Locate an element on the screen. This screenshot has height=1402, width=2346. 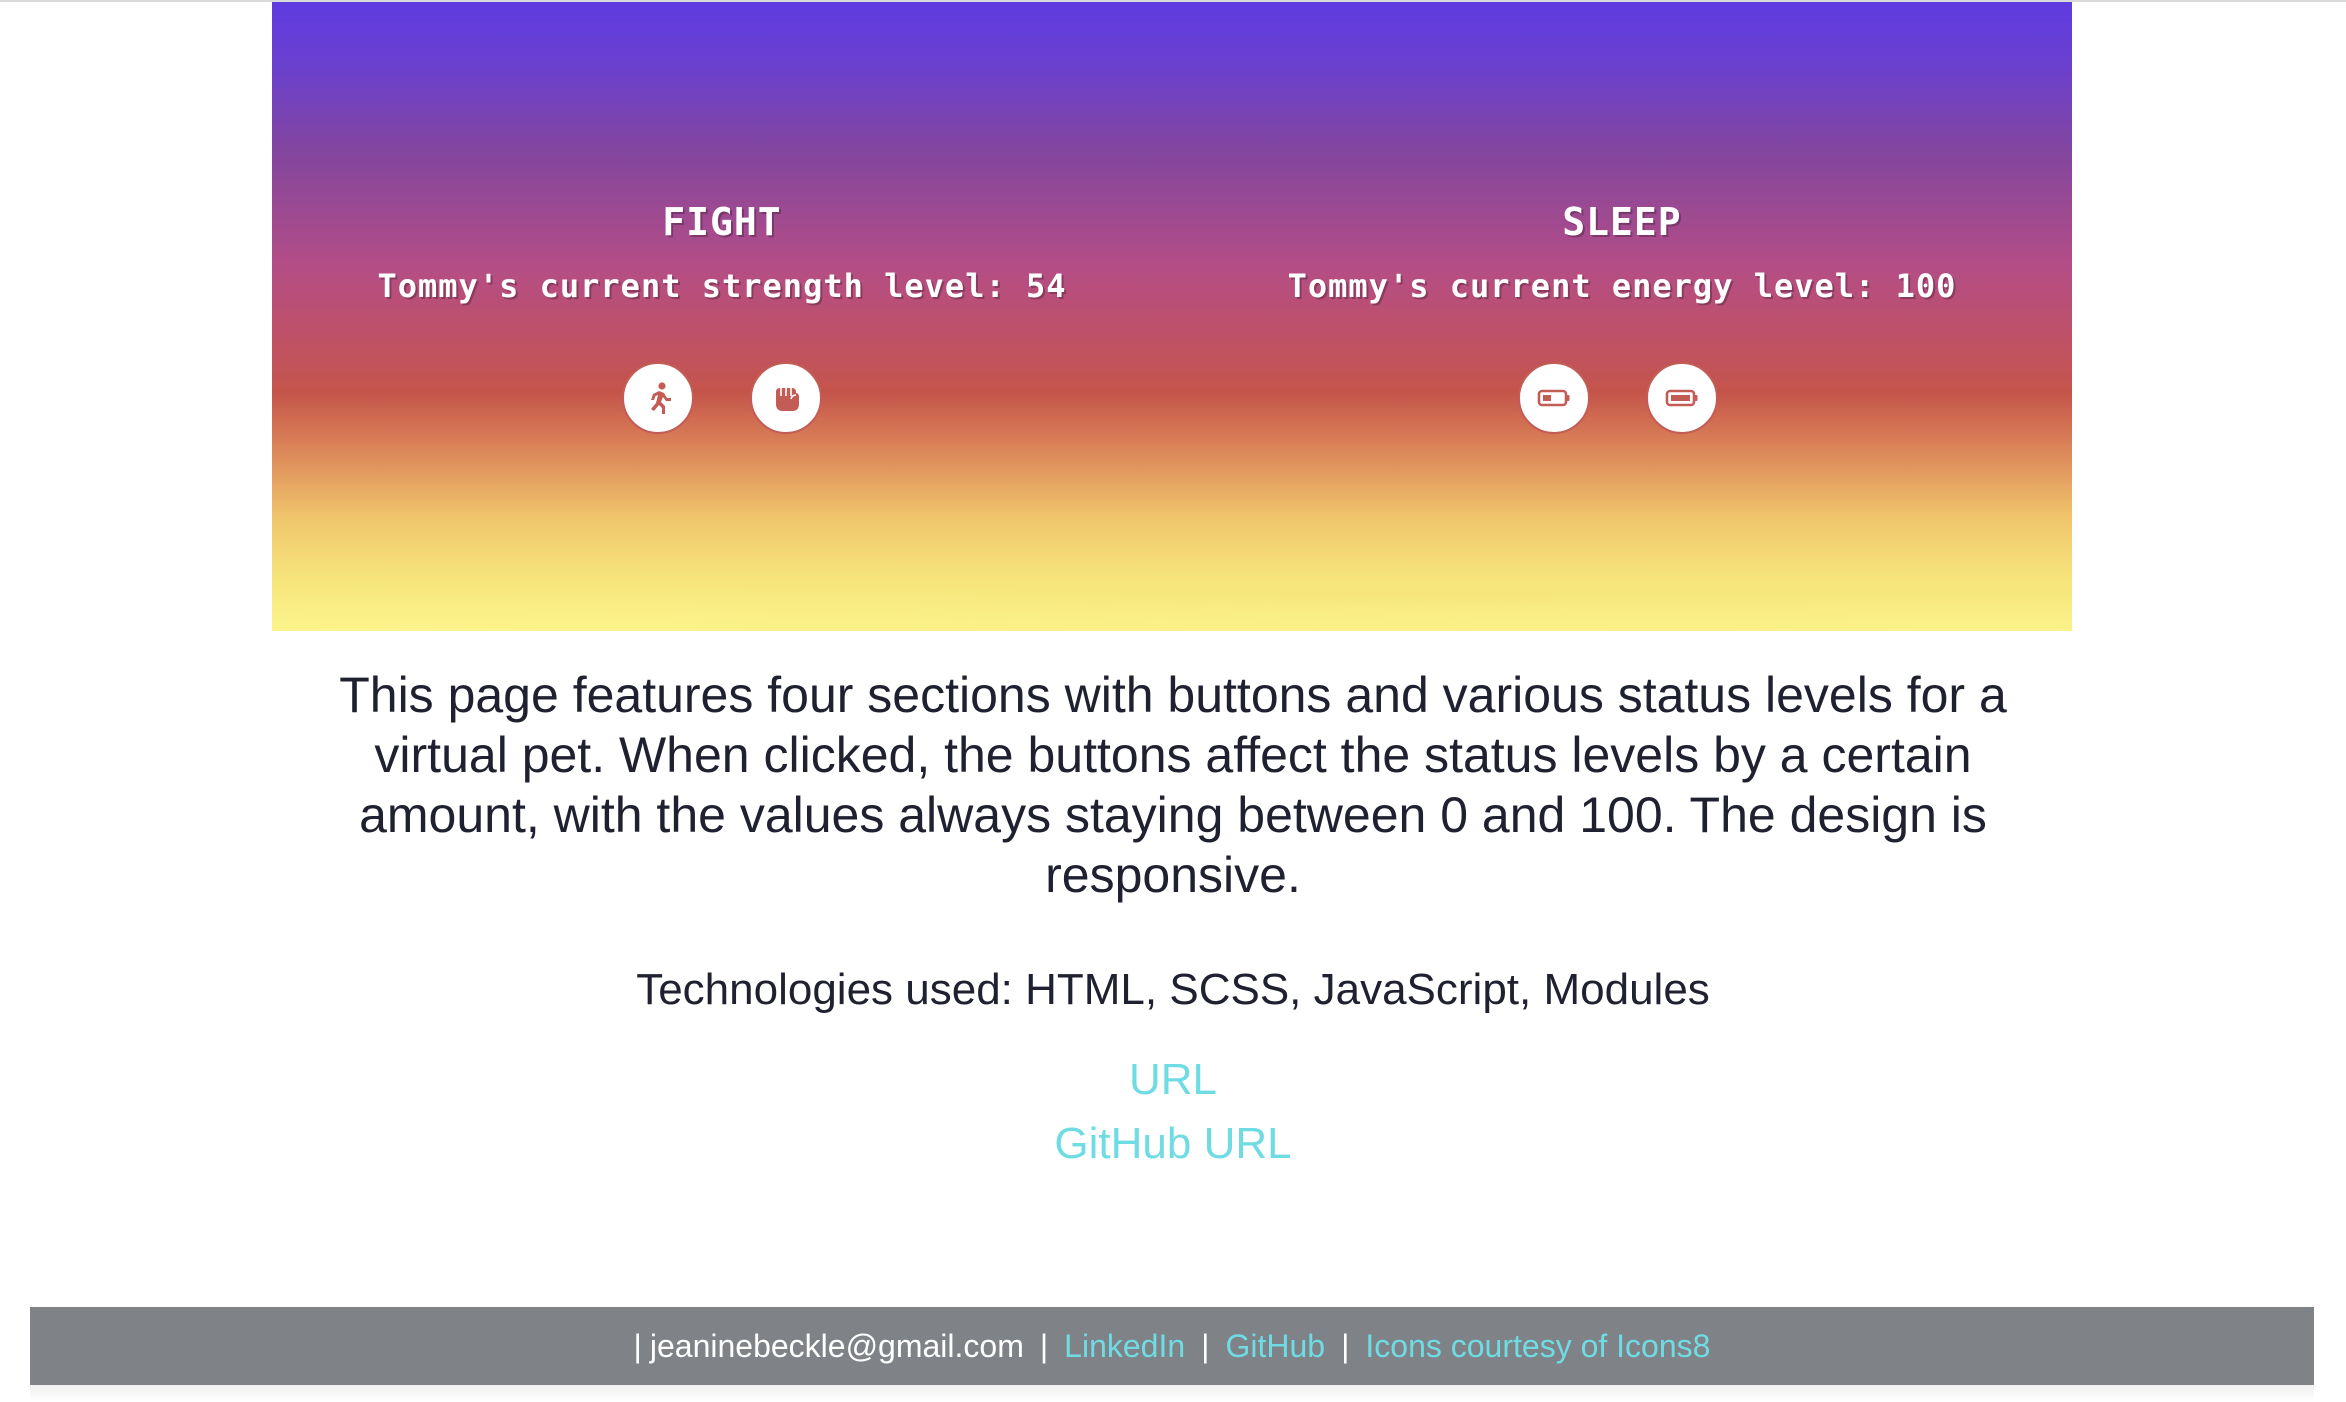
sleep-title: SLEEP is located at coordinates (1622, 222).